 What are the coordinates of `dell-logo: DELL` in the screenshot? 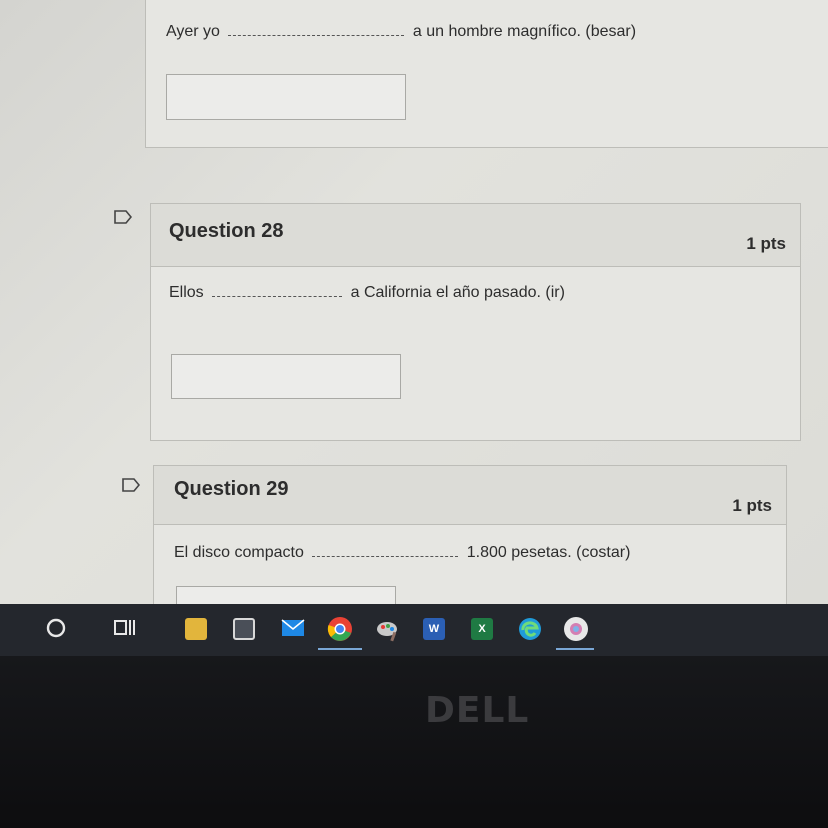 It's located at (477, 710).